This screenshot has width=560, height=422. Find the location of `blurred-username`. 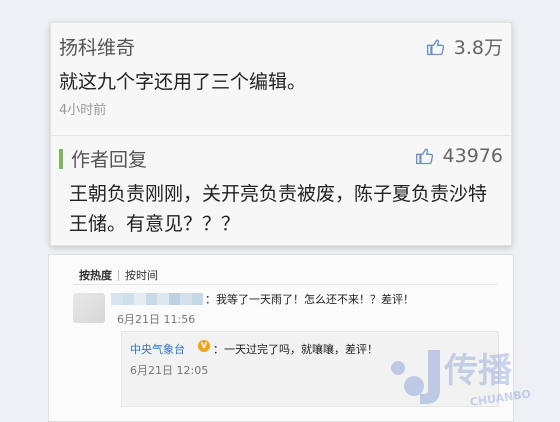

blurred-username is located at coordinates (157, 299).